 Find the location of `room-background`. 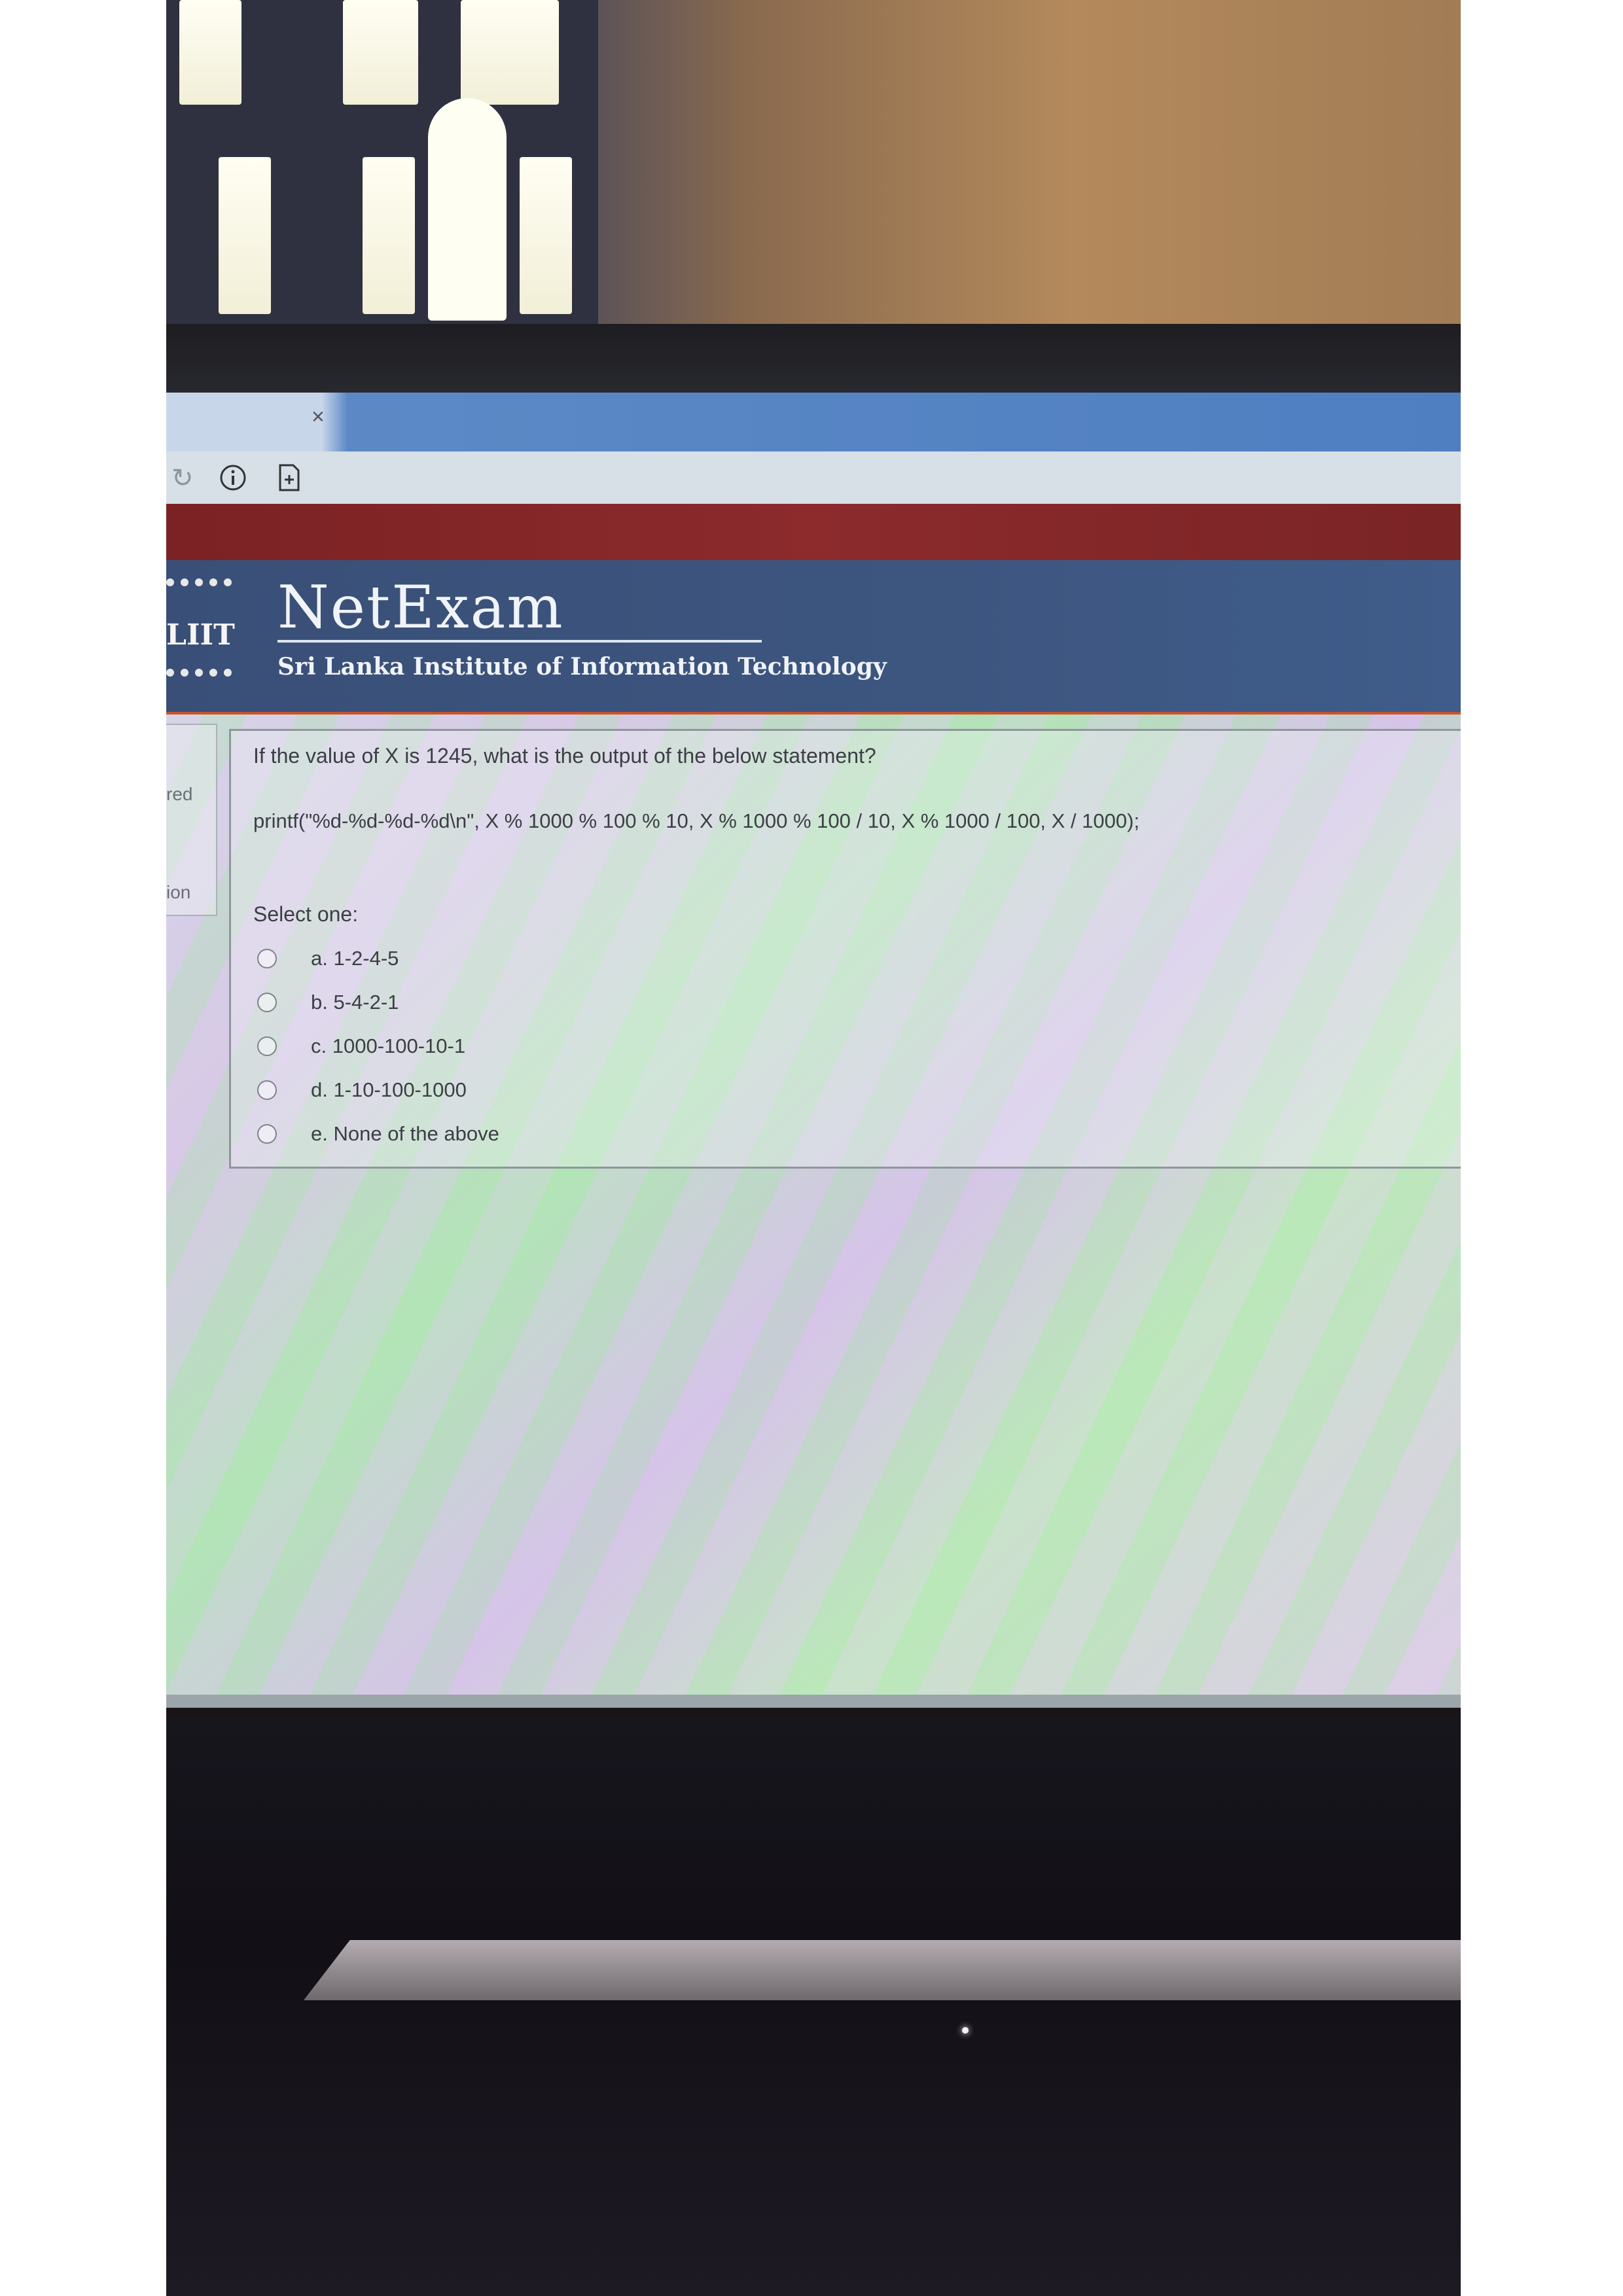

room-background is located at coordinates (813, 165).